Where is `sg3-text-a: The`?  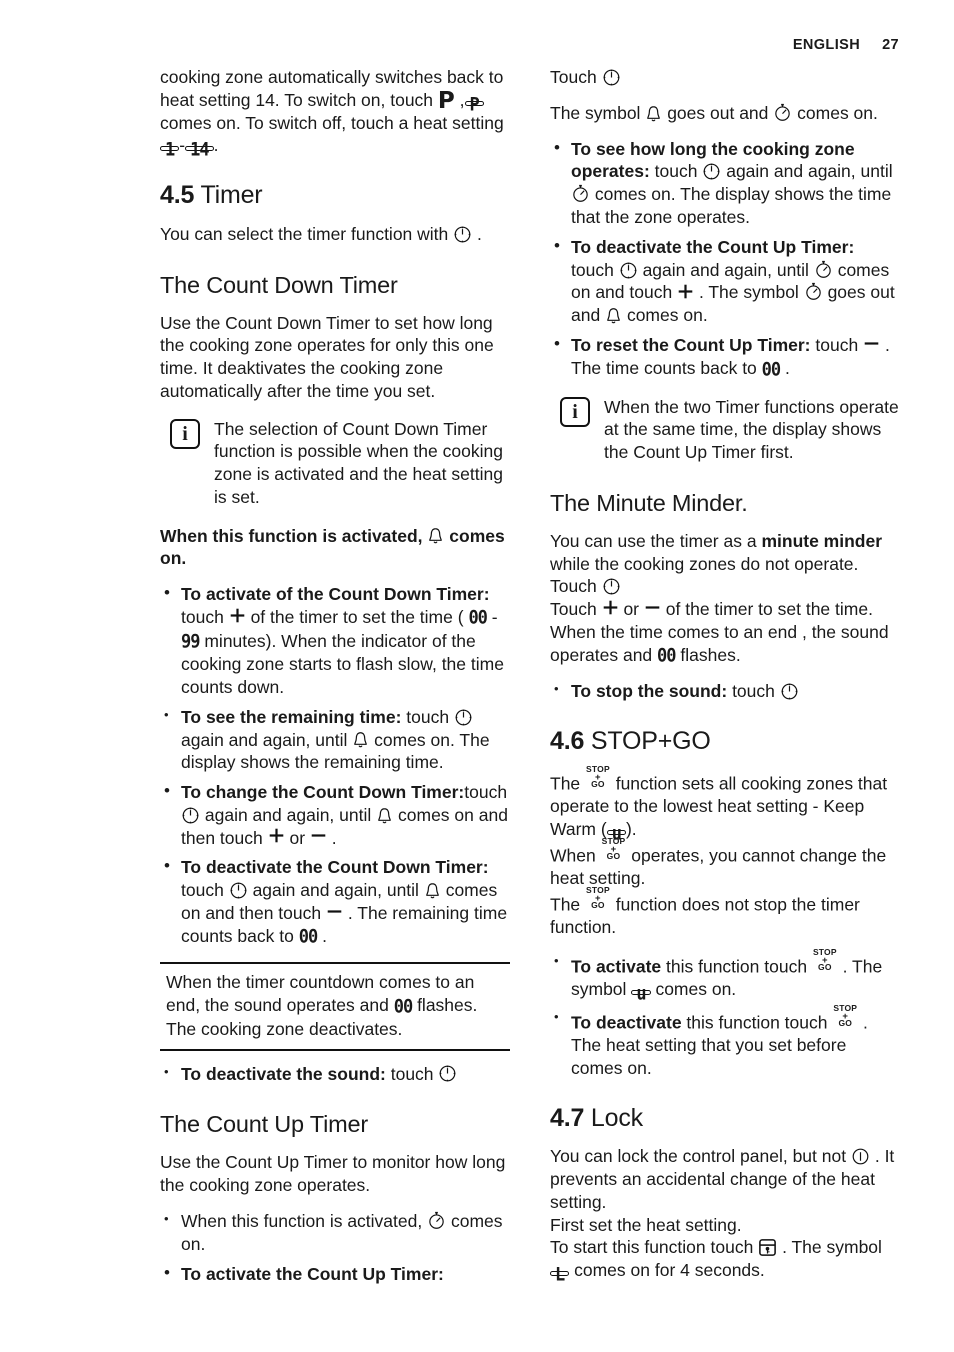
sg3-text-a: The is located at coordinates (565, 904).